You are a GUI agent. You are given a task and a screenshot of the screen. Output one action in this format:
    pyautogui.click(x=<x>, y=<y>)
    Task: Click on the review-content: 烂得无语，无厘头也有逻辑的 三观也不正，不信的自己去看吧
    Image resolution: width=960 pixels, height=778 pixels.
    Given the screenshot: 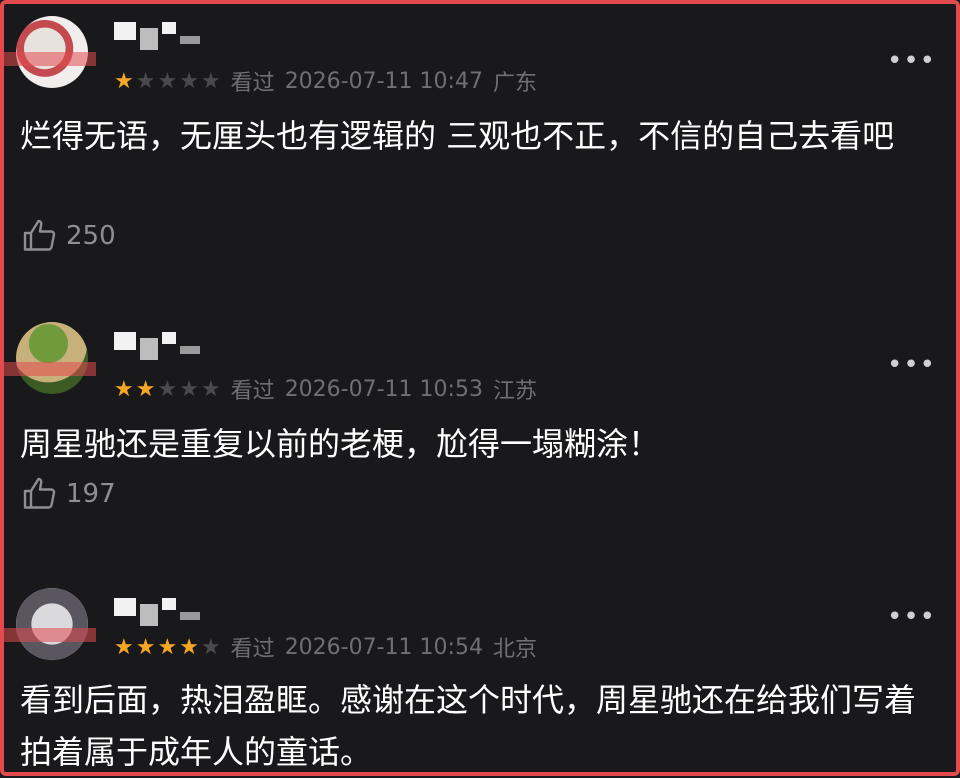 What is the action you would take?
    pyautogui.click(x=457, y=136)
    